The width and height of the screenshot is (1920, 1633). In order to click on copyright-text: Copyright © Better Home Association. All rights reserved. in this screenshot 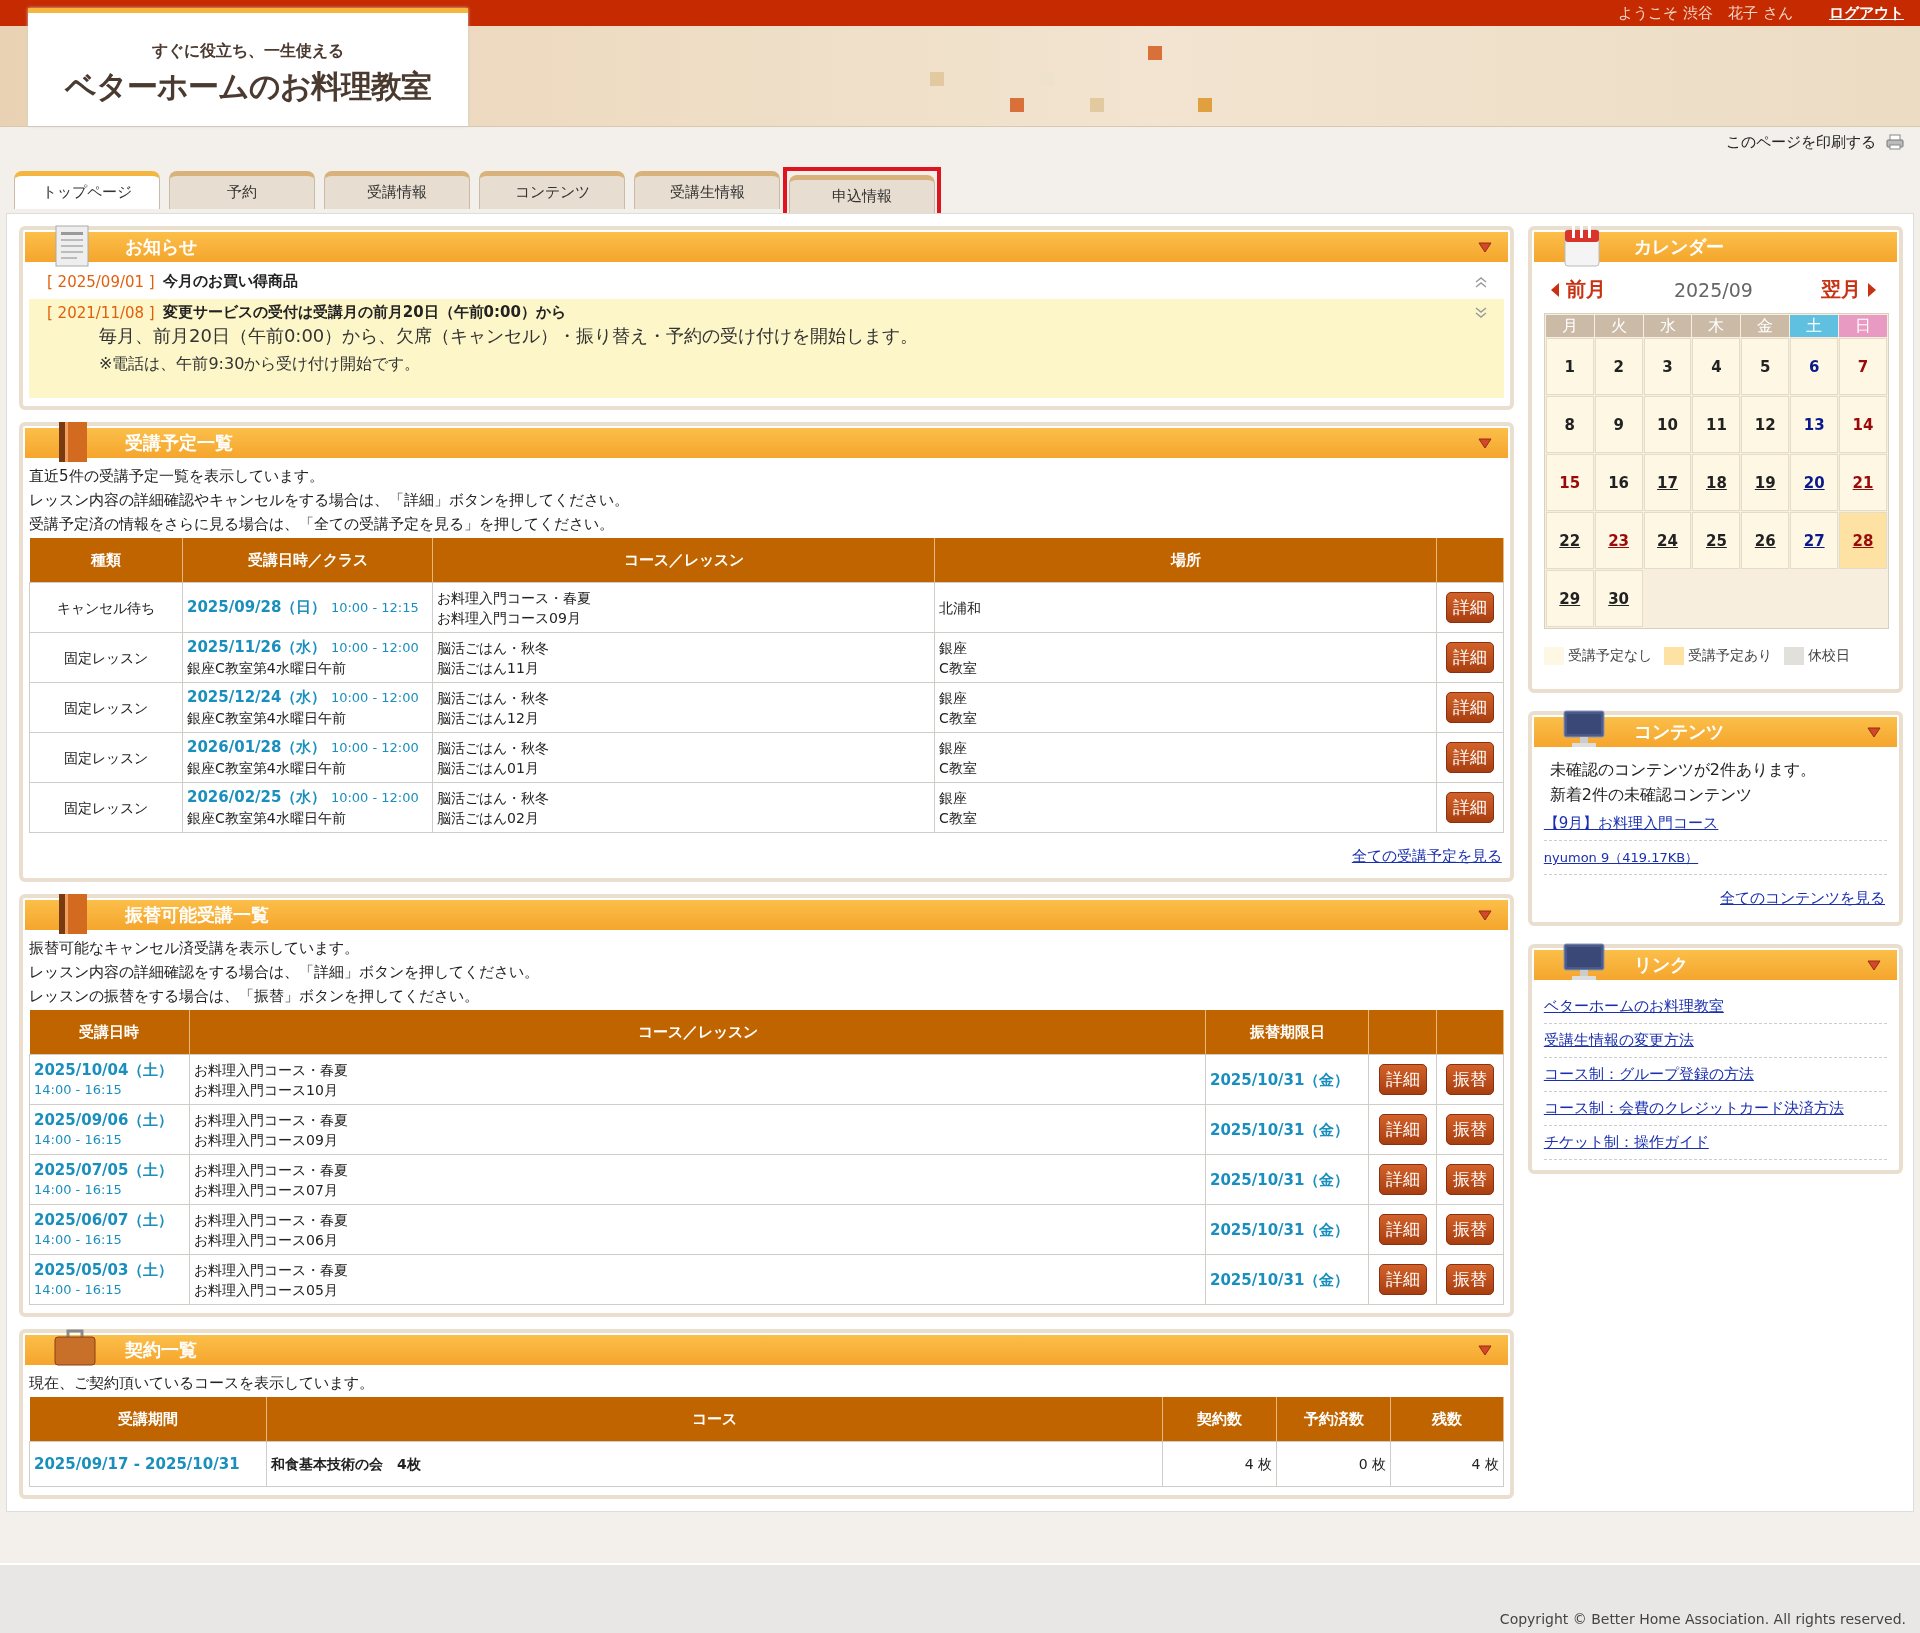, I will do `click(1702, 1619)`.